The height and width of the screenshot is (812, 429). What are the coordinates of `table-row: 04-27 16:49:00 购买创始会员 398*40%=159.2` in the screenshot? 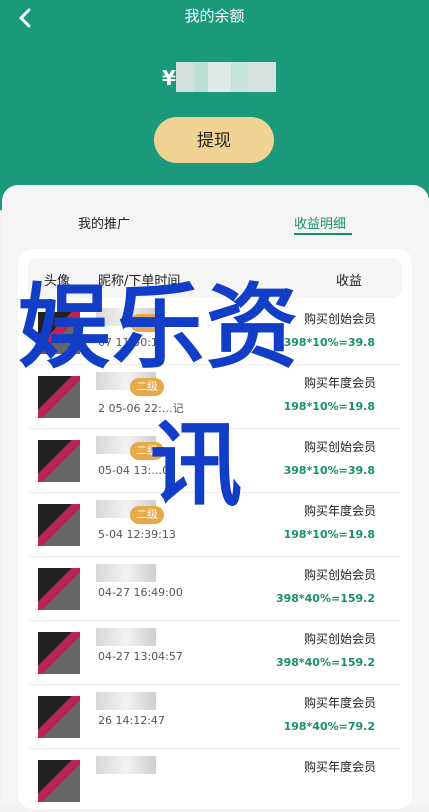 It's located at (214, 588).